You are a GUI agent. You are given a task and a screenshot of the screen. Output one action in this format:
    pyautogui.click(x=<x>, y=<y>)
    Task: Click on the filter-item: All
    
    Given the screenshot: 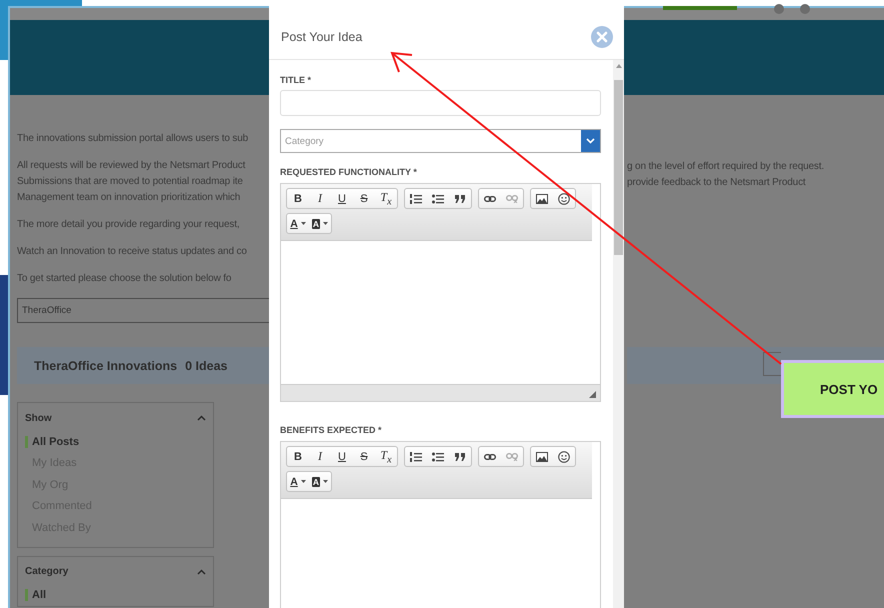 What is the action you would take?
    pyautogui.click(x=39, y=595)
    